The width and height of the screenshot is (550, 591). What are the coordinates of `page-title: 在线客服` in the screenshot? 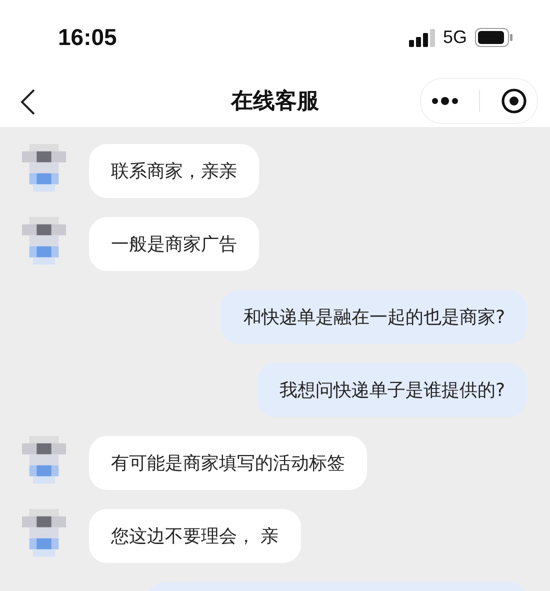 It's located at (275, 102).